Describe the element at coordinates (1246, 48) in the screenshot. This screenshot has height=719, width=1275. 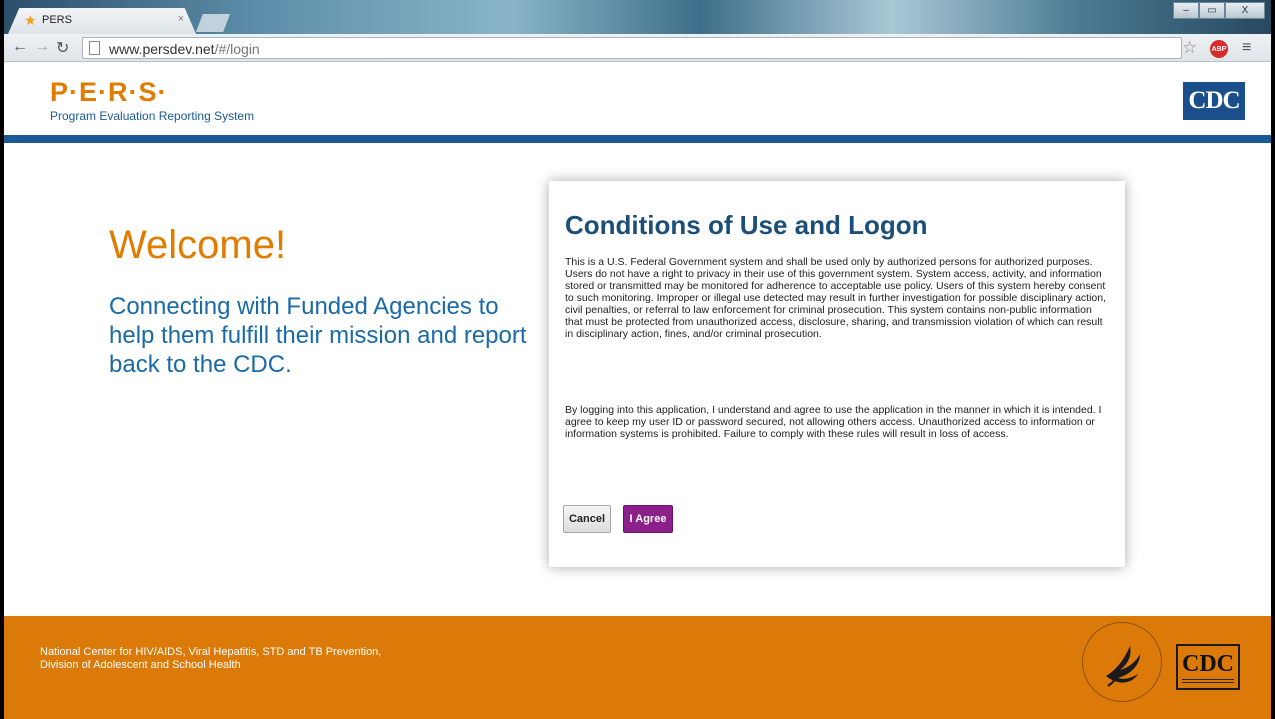
I see `hamburger-menu-icon: ≡` at that location.